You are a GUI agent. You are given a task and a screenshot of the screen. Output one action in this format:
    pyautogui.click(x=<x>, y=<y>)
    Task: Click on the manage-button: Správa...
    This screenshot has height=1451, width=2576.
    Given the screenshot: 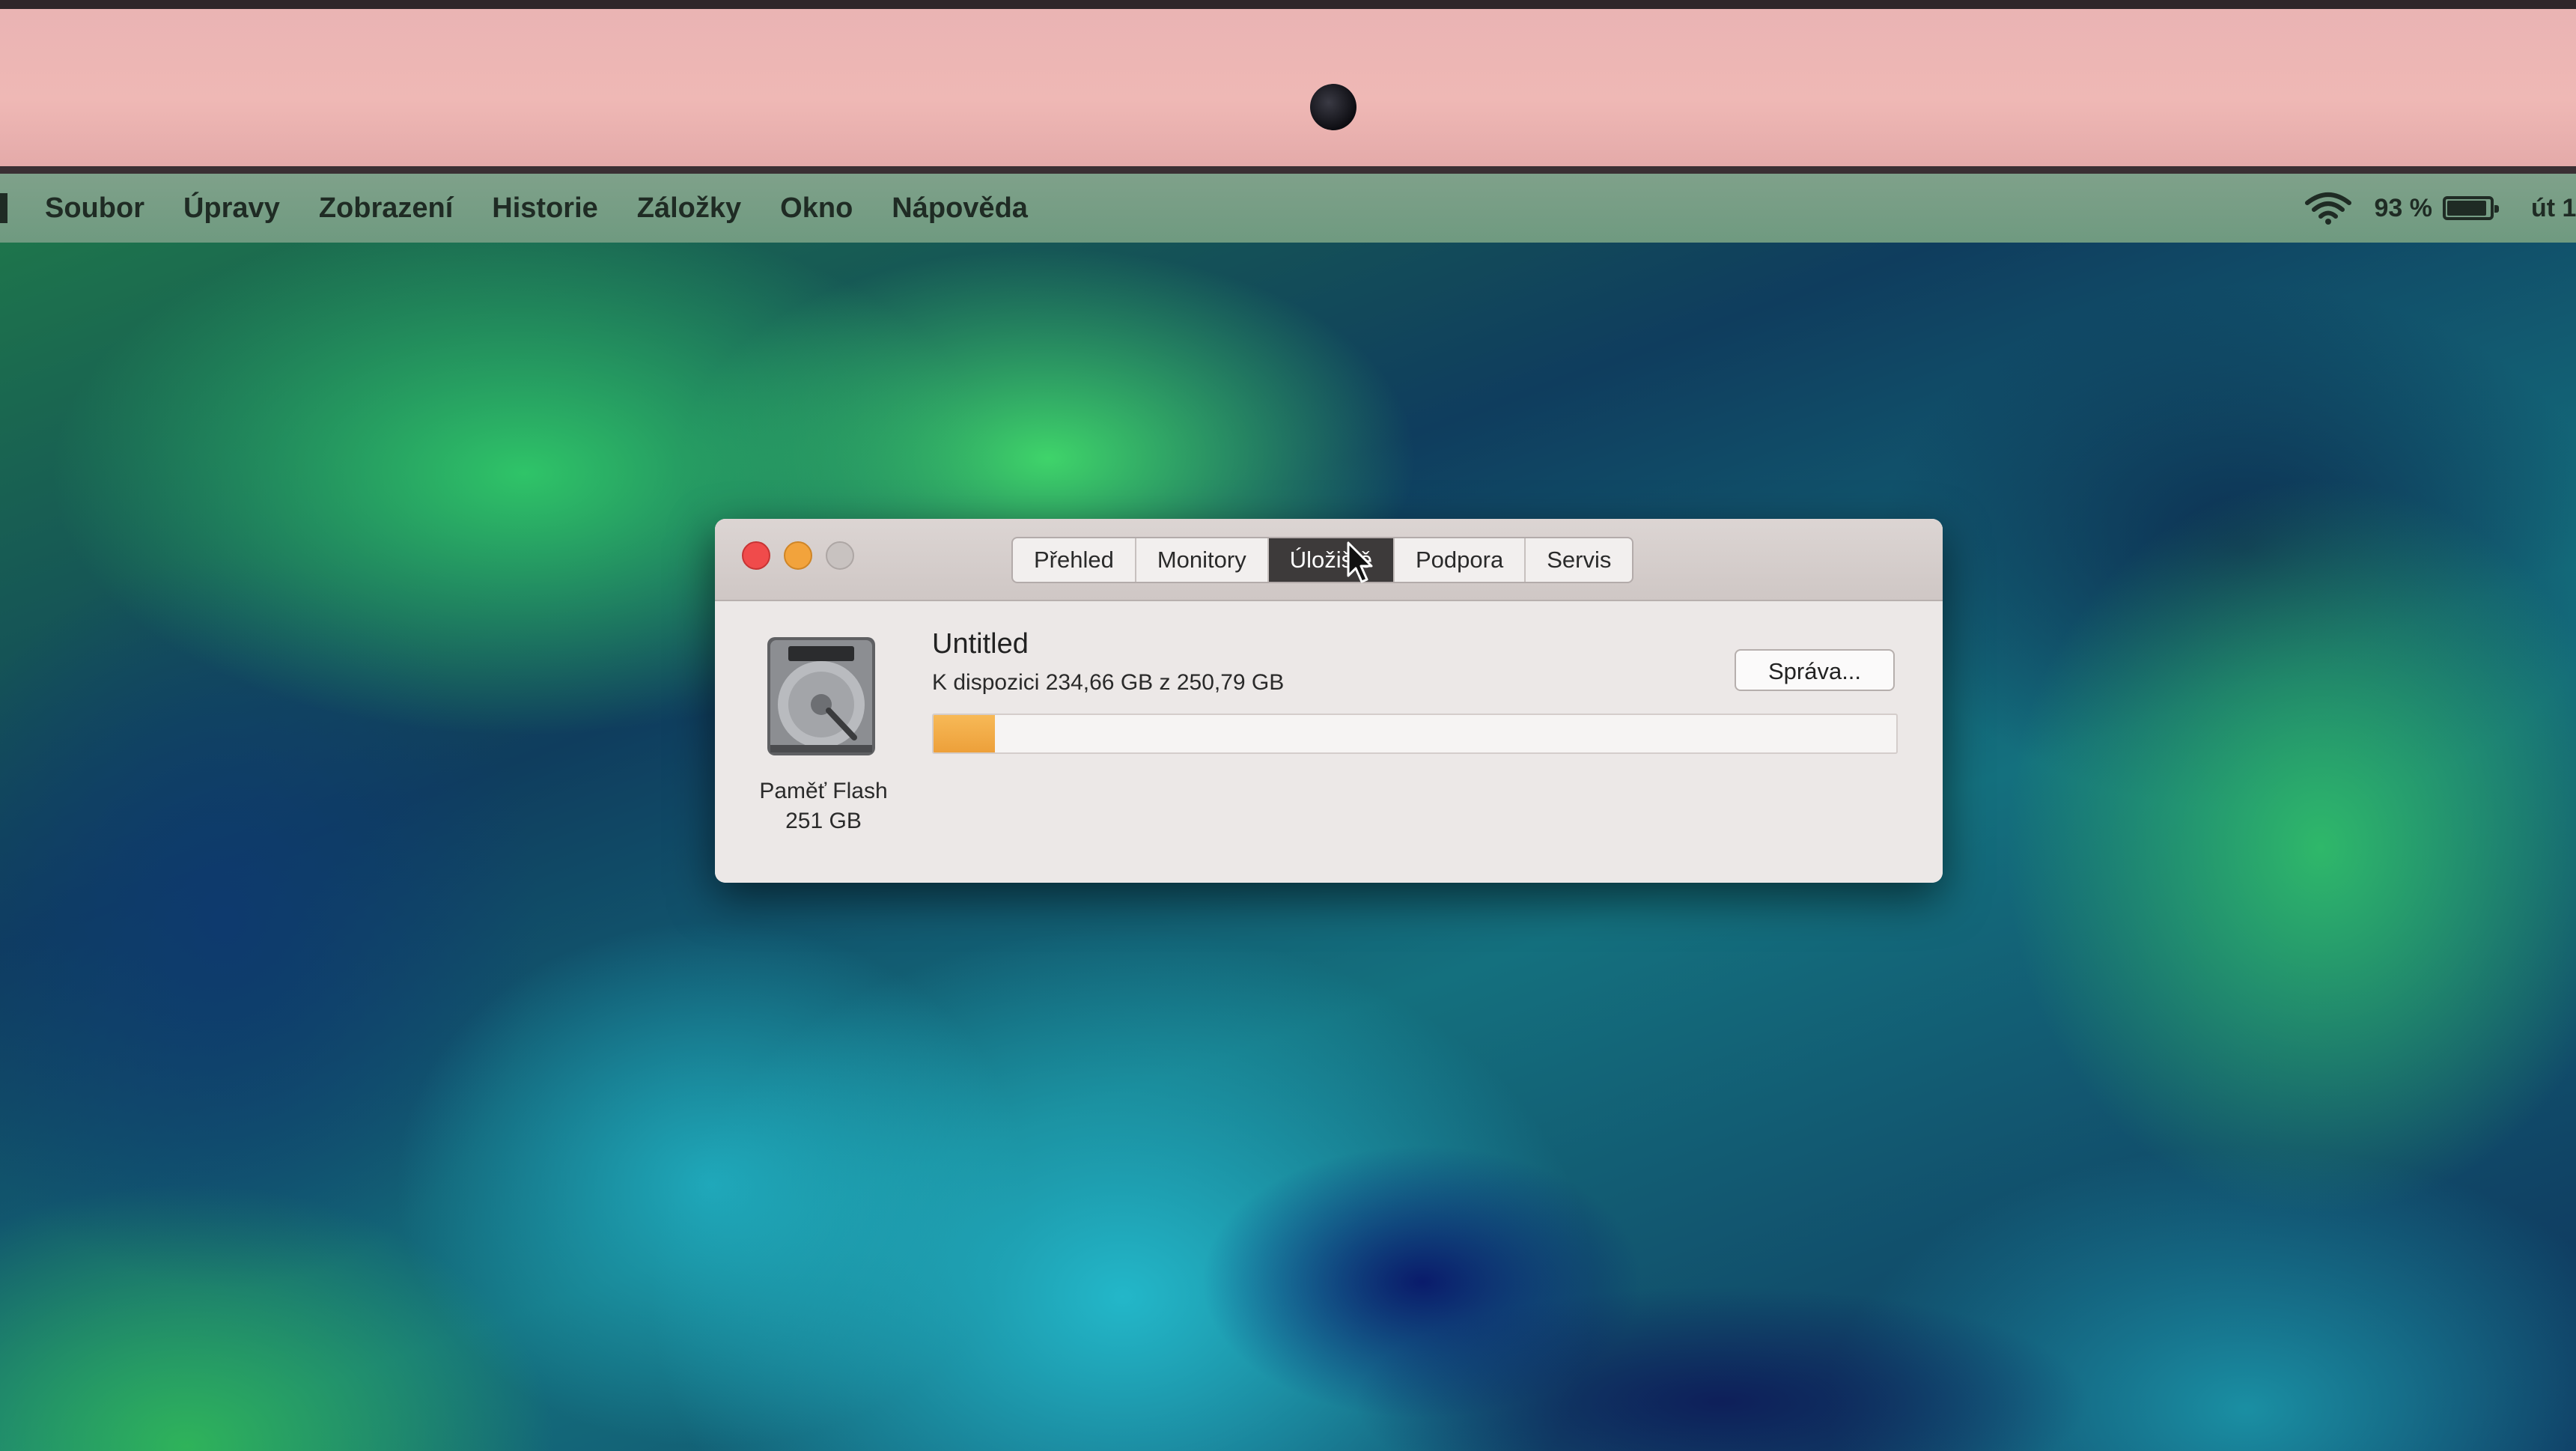 What is the action you would take?
    pyautogui.click(x=1815, y=670)
    